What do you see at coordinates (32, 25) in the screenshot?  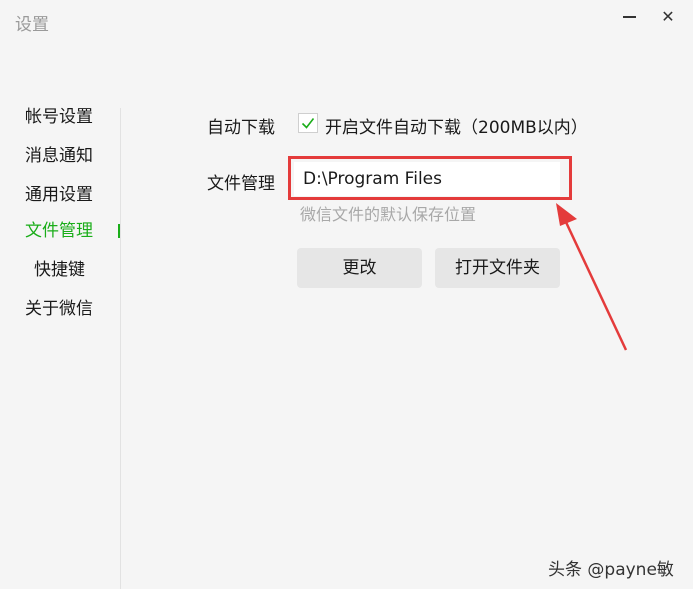 I see `window-title: 设置` at bounding box center [32, 25].